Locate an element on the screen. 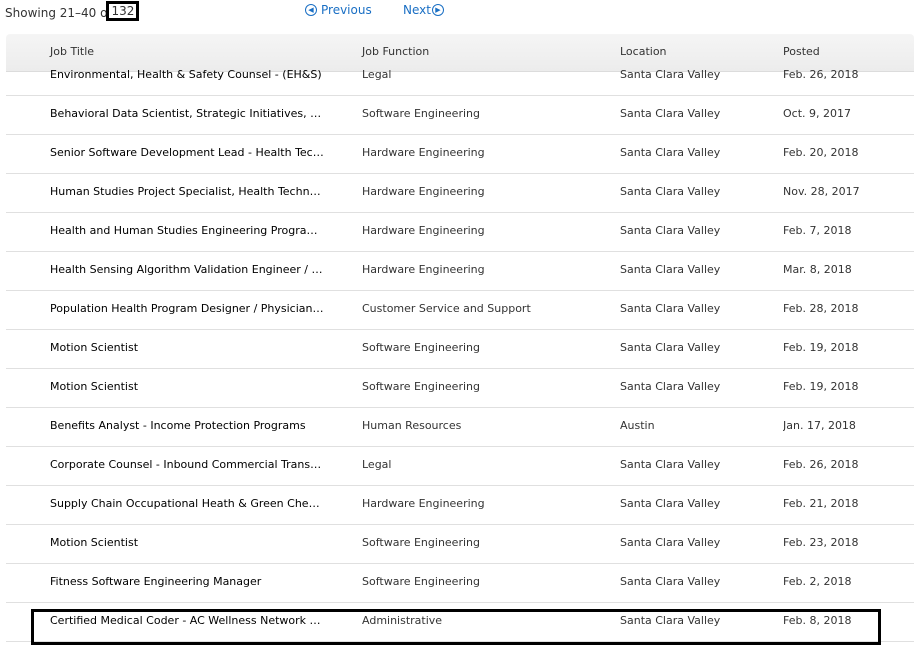 The height and width of the screenshot is (645, 914). next-button: Next ▶ is located at coordinates (423, 10).